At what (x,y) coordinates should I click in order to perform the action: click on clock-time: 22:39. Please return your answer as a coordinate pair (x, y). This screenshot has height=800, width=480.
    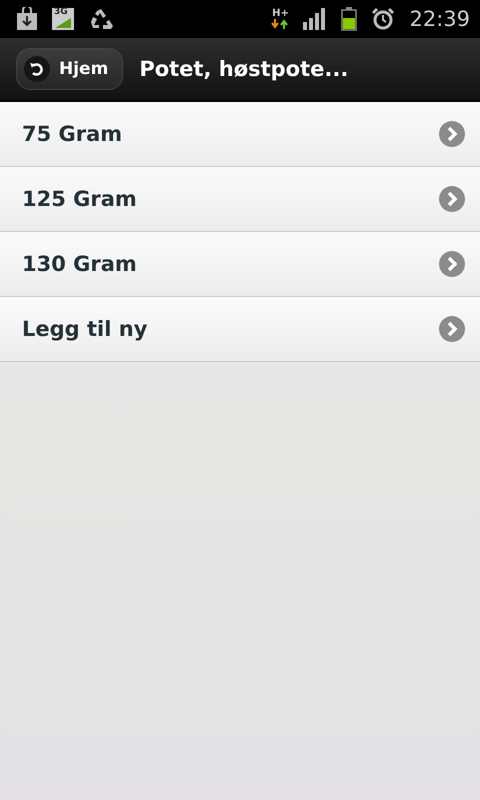
    Looking at the image, I should click on (439, 19).